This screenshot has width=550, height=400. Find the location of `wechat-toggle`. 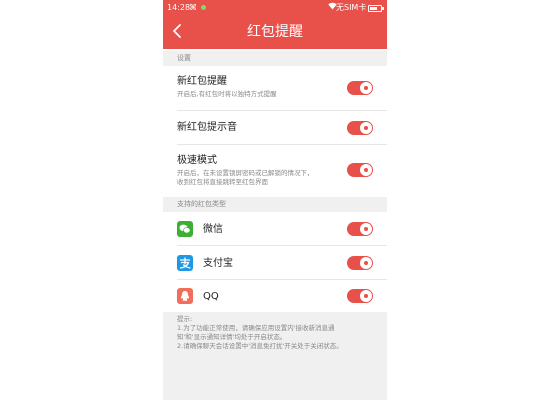

wechat-toggle is located at coordinates (360, 229).